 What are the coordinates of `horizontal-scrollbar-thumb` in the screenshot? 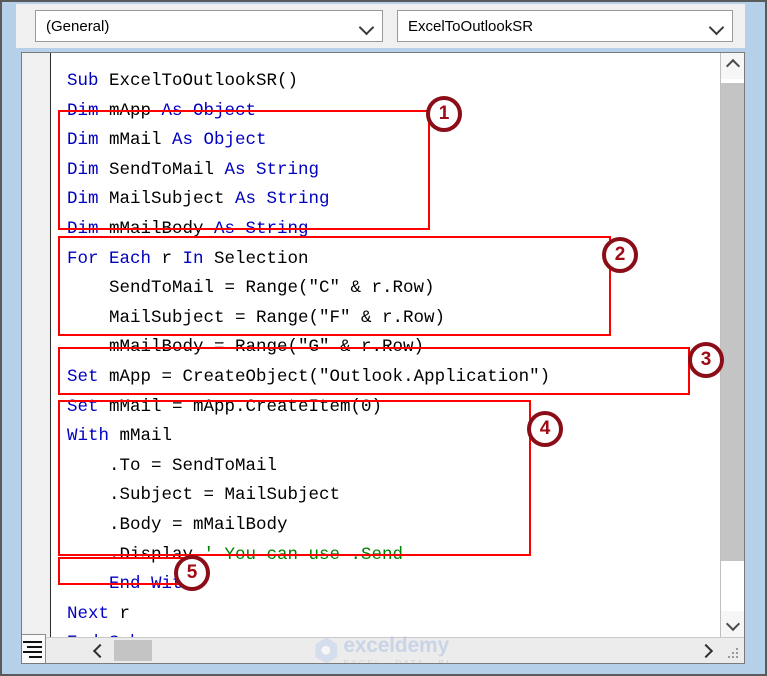 It's located at (133, 650).